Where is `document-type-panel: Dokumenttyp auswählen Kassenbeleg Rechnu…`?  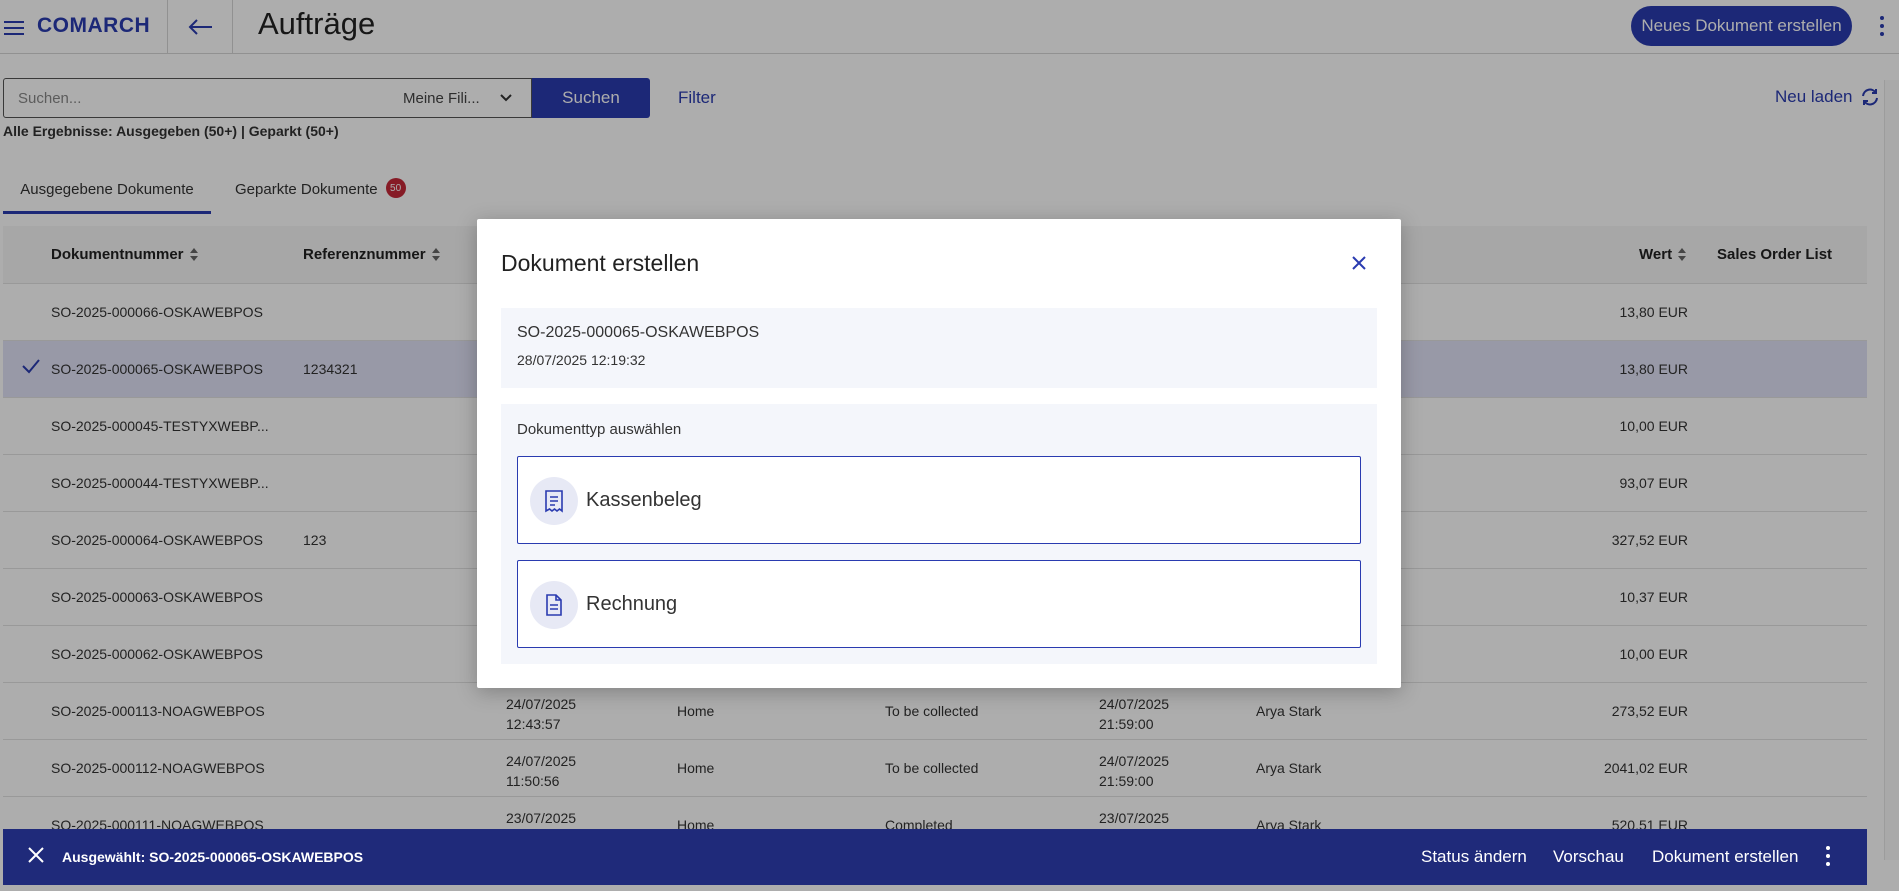
document-type-panel: Dokumenttyp auswählen Kassenbeleg Rechnu… is located at coordinates (939, 534).